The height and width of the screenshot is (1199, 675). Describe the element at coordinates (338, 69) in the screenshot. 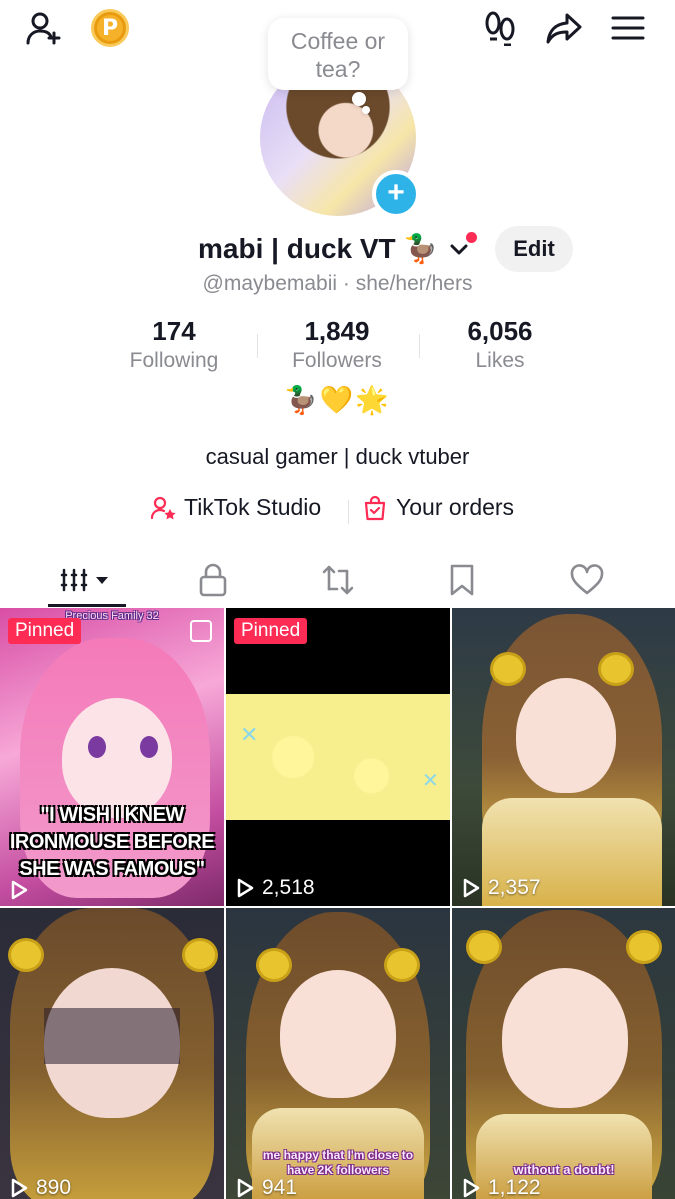

I see `note-text-line2: tea?` at that location.